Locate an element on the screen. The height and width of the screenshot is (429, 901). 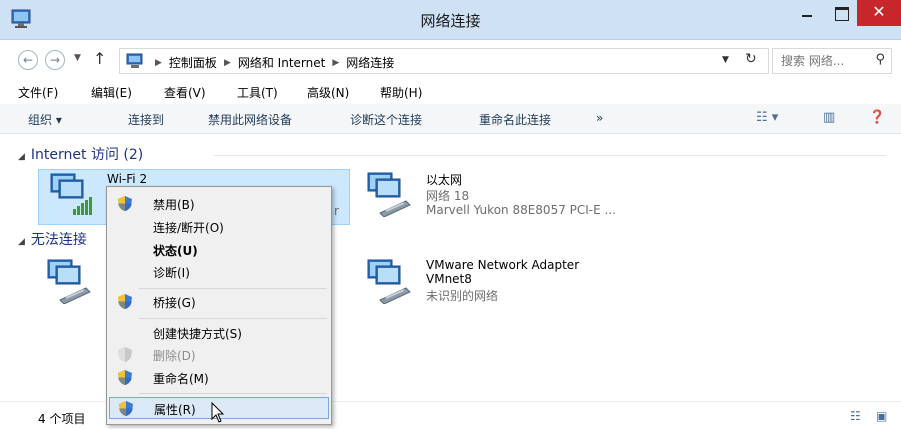
command-bar: 组织 ▾ 连接到 禁用此网络设备 诊断这个连接 重命名此连接 » ☷ ▾ ▥ ❓ is located at coordinates (450, 119).